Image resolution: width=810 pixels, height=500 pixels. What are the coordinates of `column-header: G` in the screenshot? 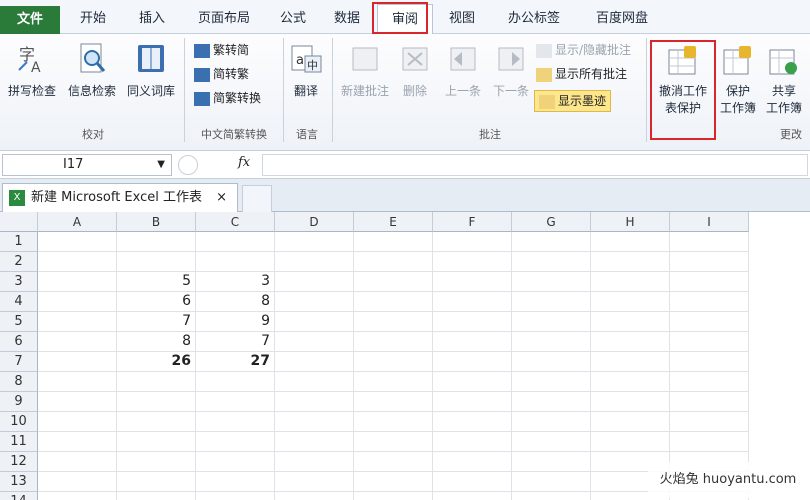 It's located at (551, 222).